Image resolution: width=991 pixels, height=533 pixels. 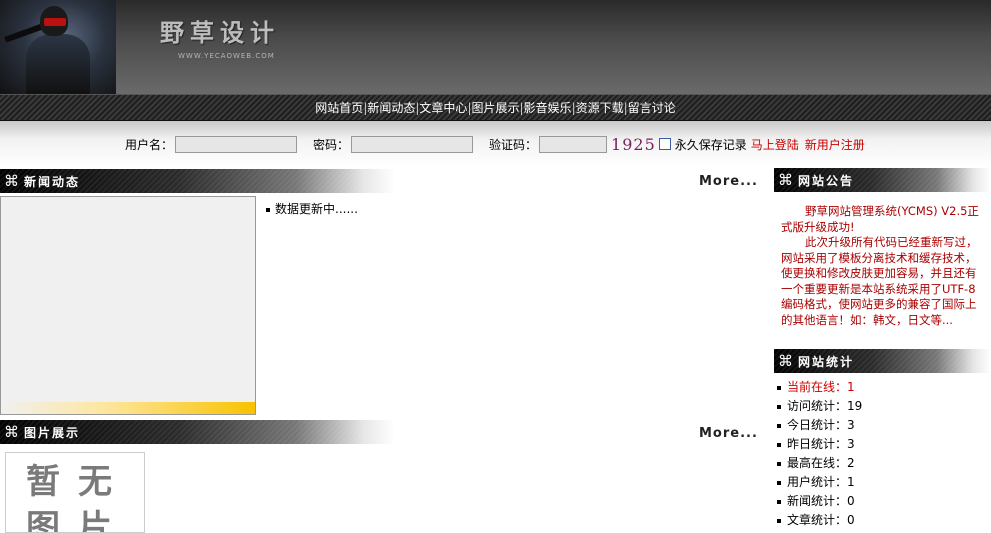 What do you see at coordinates (710, 144) in the screenshot?
I see `remember-label: 永久保存记录` at bounding box center [710, 144].